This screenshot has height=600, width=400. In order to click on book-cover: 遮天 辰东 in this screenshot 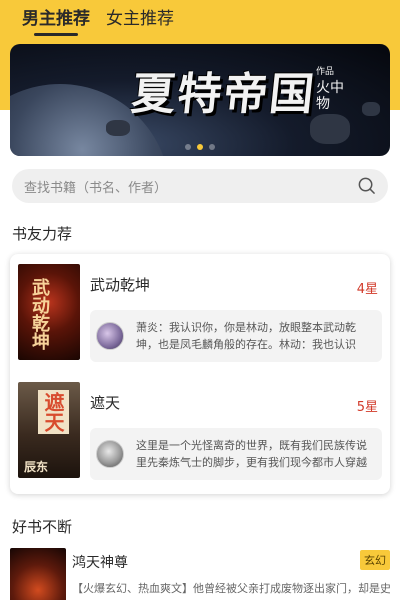, I will do `click(49, 430)`.